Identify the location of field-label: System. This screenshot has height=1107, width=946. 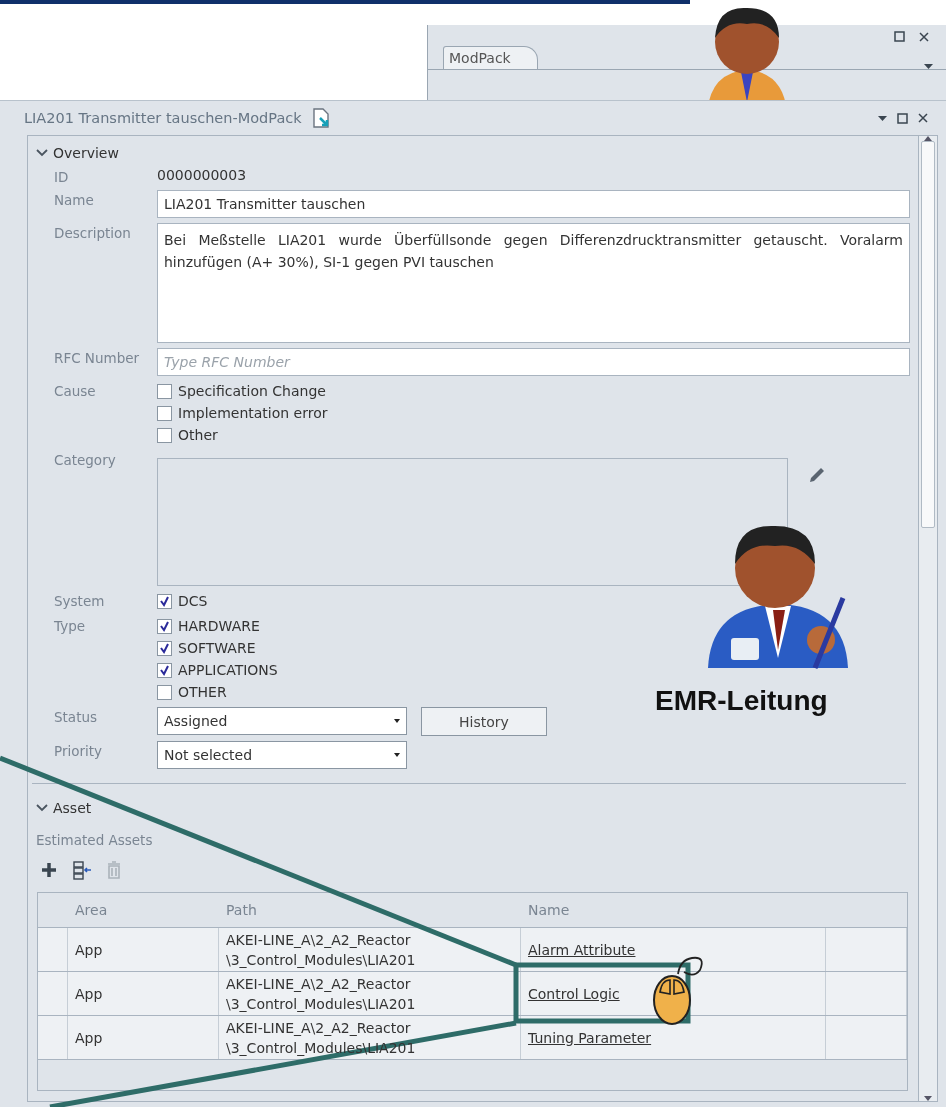
(79, 601).